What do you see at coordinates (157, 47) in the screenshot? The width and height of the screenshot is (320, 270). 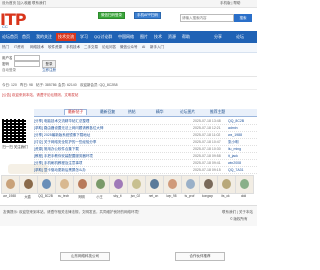 I see `subnav-item: 新手入门` at bounding box center [157, 47].